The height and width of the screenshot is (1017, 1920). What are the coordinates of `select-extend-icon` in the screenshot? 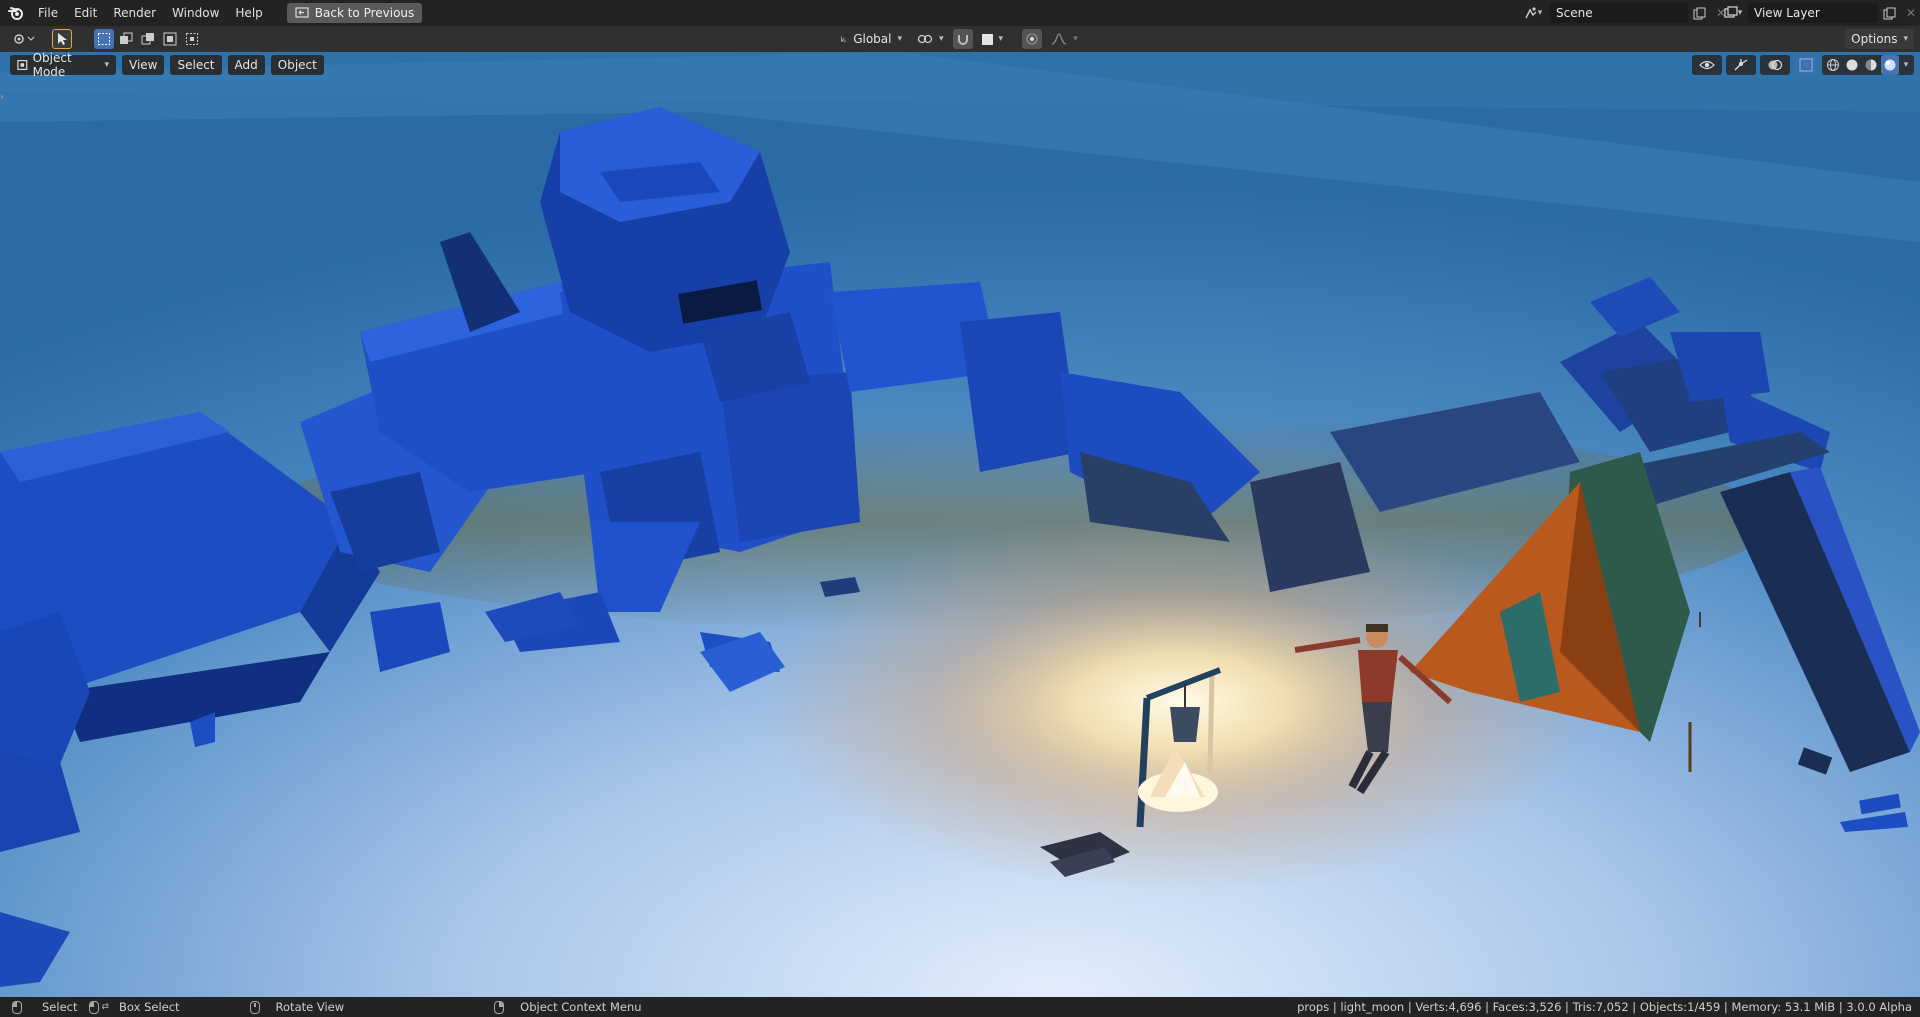 It's located at (126, 39).